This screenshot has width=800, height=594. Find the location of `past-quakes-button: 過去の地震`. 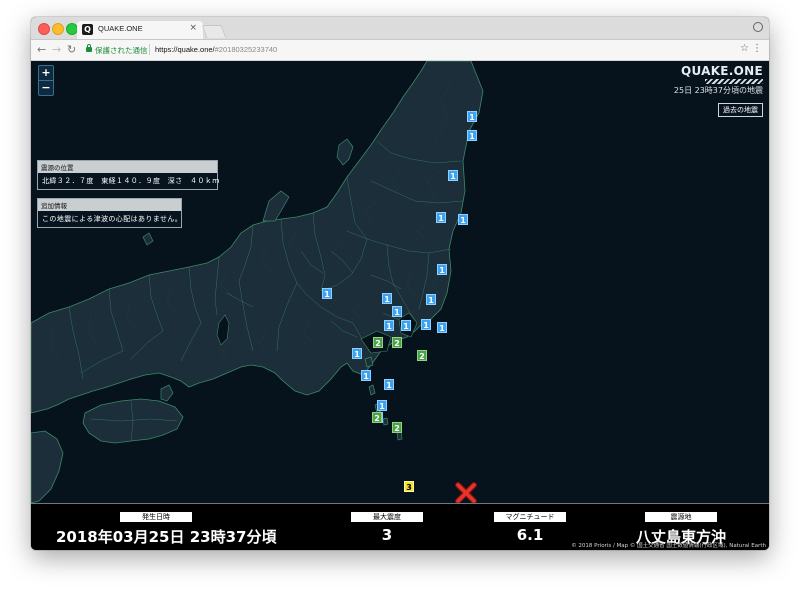

past-quakes-button: 過去の地震 is located at coordinates (740, 110).